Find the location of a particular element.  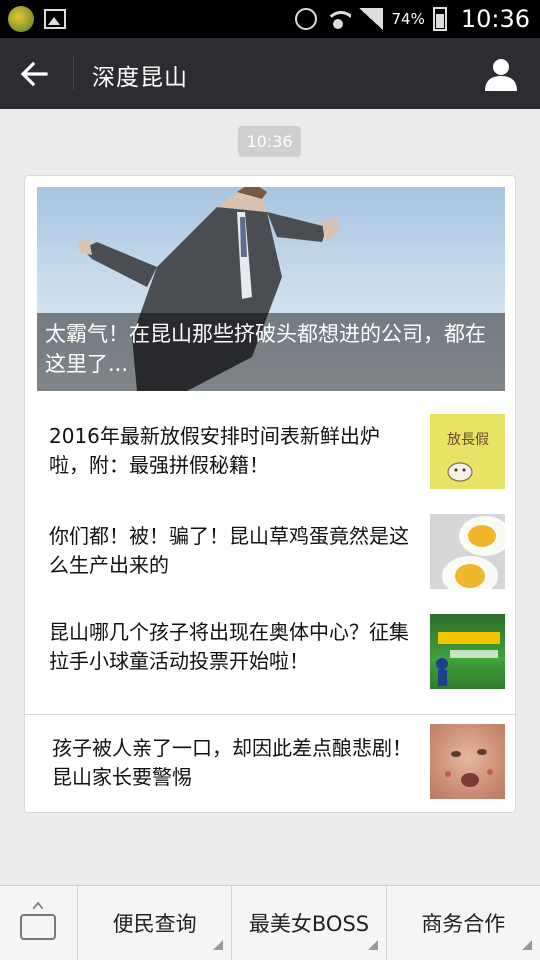

list-item: 昆山哪几个孩子将出现在奥体中心？征集拉手小球童活动投票开始啦！ is located at coordinates (271, 656).